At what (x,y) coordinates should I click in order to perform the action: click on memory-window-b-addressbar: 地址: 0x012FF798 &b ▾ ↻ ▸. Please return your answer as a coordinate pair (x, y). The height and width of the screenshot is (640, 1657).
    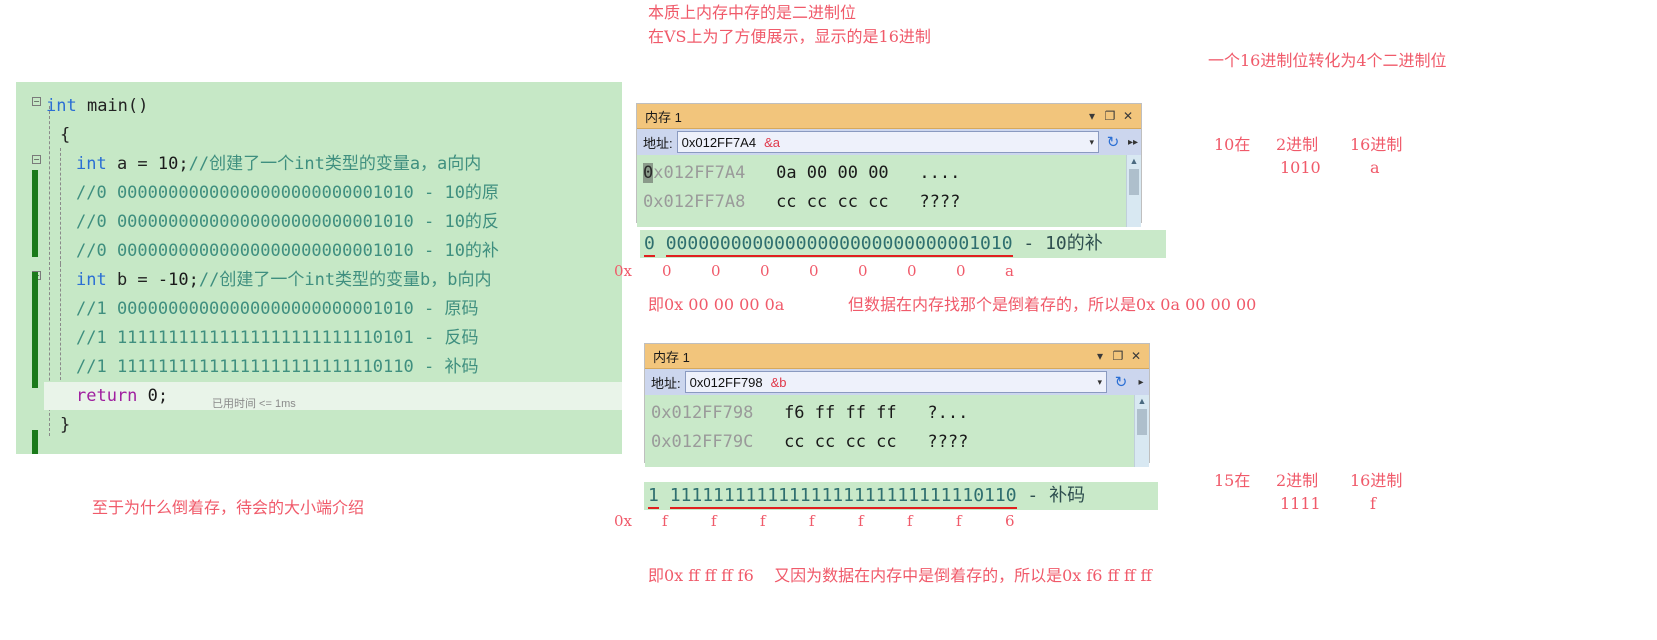
    Looking at the image, I should click on (897, 382).